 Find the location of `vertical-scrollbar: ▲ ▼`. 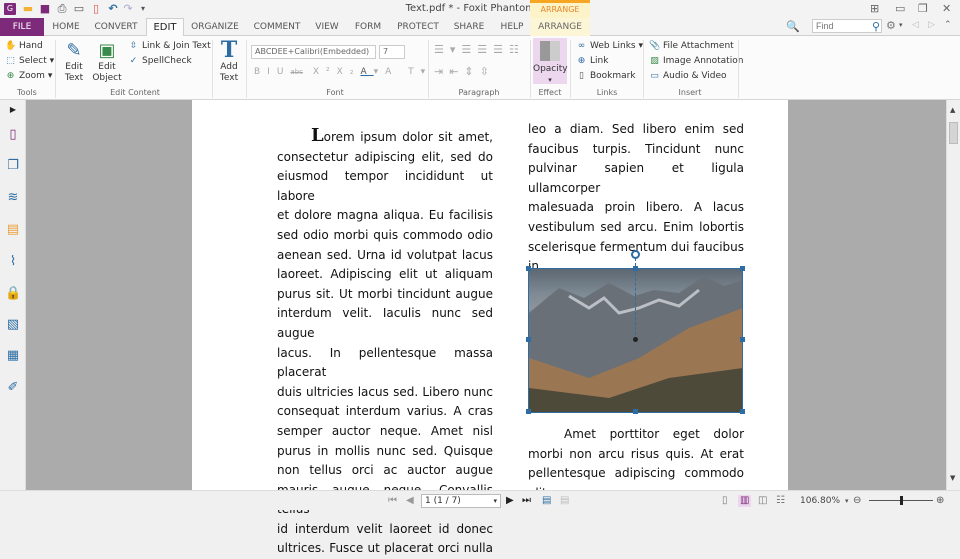

vertical-scrollbar: ▲ ▼ is located at coordinates (953, 295).